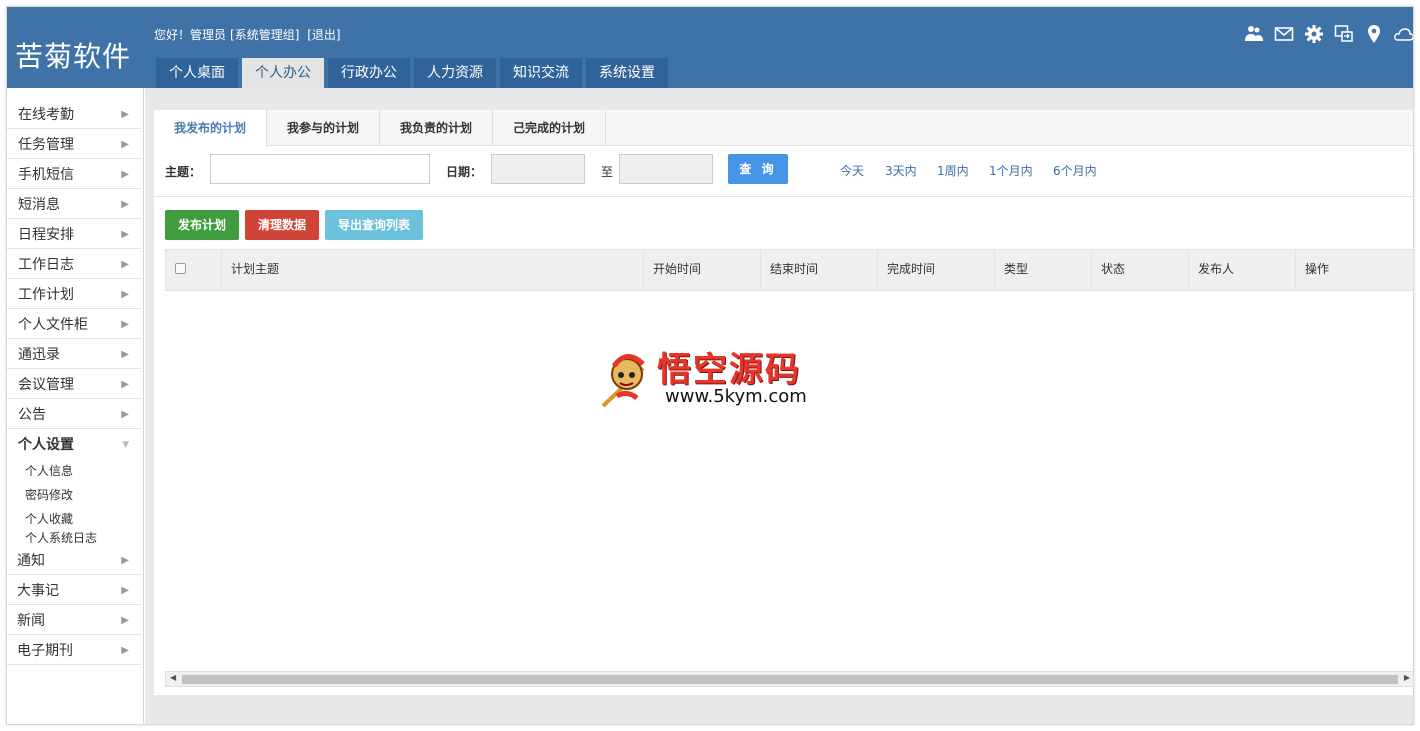 The width and height of the screenshot is (1420, 731). I want to click on tab-my-responsible-plans: 我负责的计划, so click(437, 128).